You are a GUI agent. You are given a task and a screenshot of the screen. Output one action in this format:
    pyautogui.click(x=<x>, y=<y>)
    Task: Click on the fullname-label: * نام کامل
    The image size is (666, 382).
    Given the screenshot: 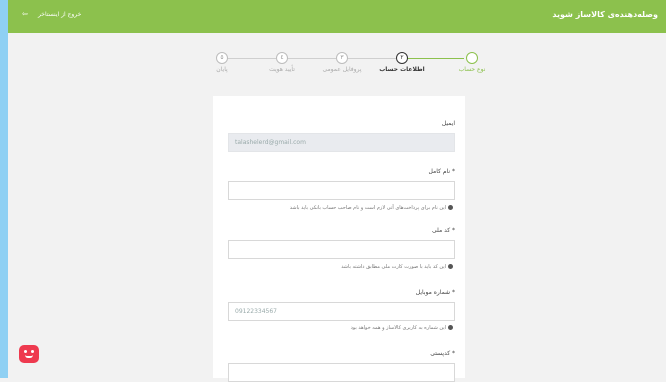 What is the action you would take?
    pyautogui.click(x=441, y=171)
    